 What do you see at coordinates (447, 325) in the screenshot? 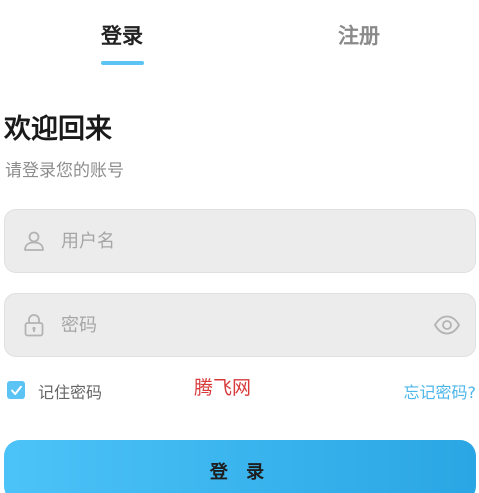
I see `eye-icon` at bounding box center [447, 325].